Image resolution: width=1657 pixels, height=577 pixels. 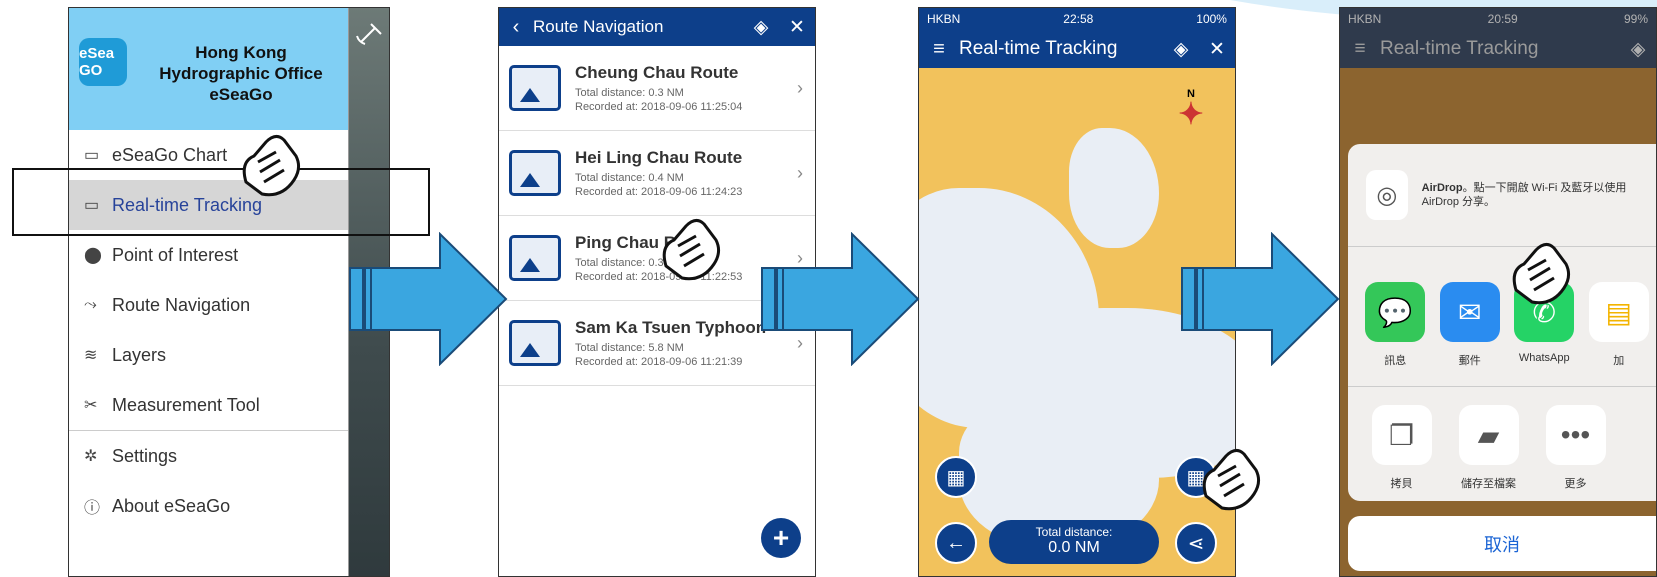 What do you see at coordinates (1618, 312) in the screenshot?
I see `notes-icon: ▤` at bounding box center [1618, 312].